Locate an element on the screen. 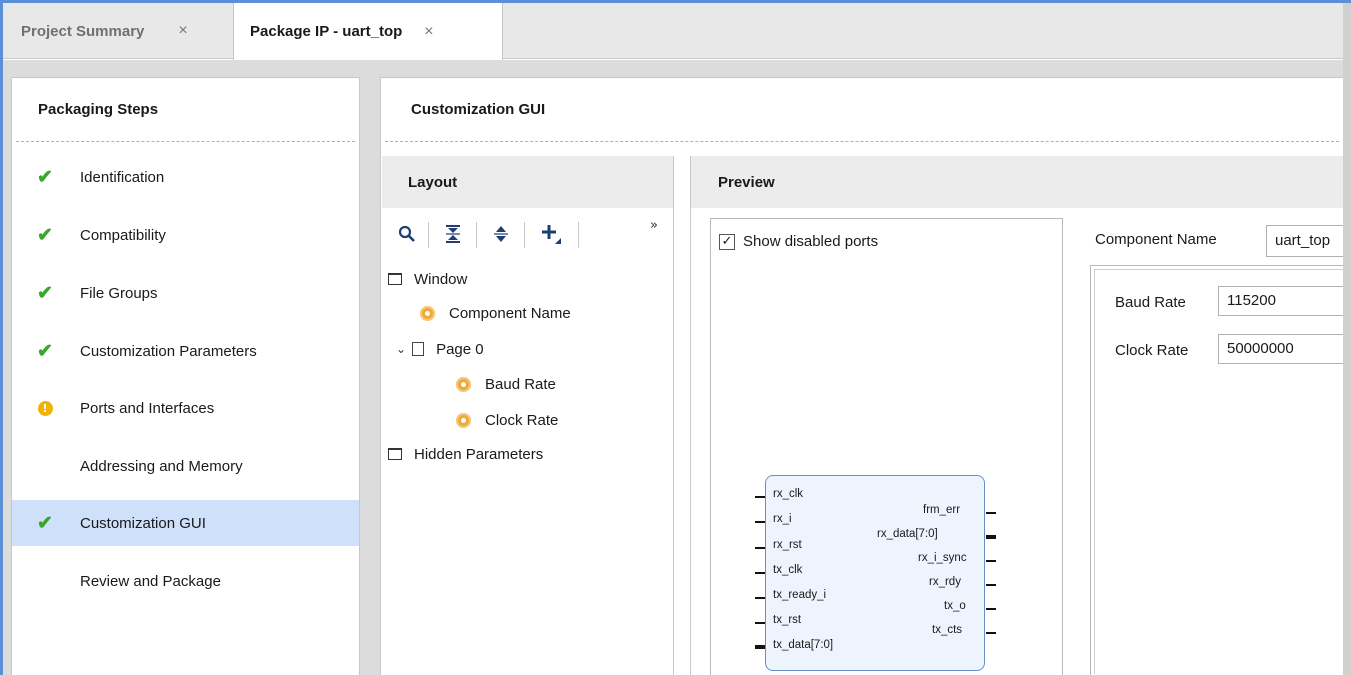  step-label: Identification is located at coordinates (122, 177).